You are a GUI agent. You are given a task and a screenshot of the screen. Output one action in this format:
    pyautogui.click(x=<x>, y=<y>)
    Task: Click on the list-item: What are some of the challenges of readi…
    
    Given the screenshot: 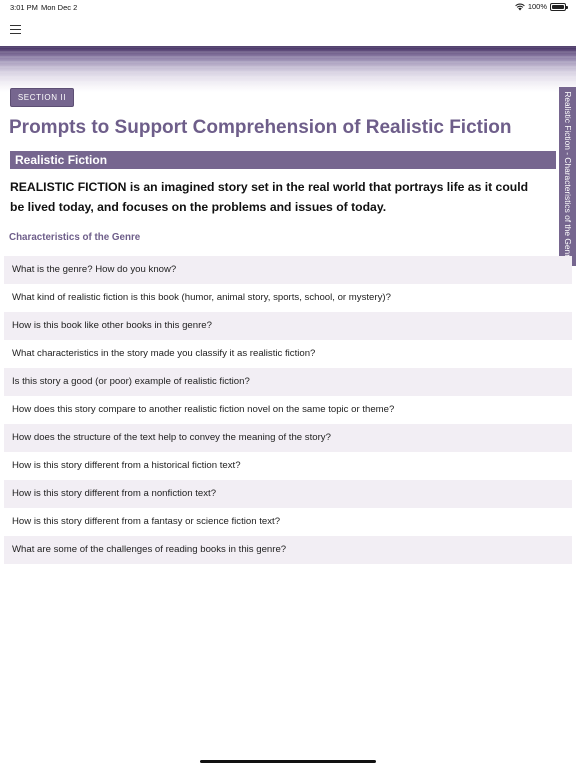 What is the action you would take?
    pyautogui.click(x=288, y=550)
    